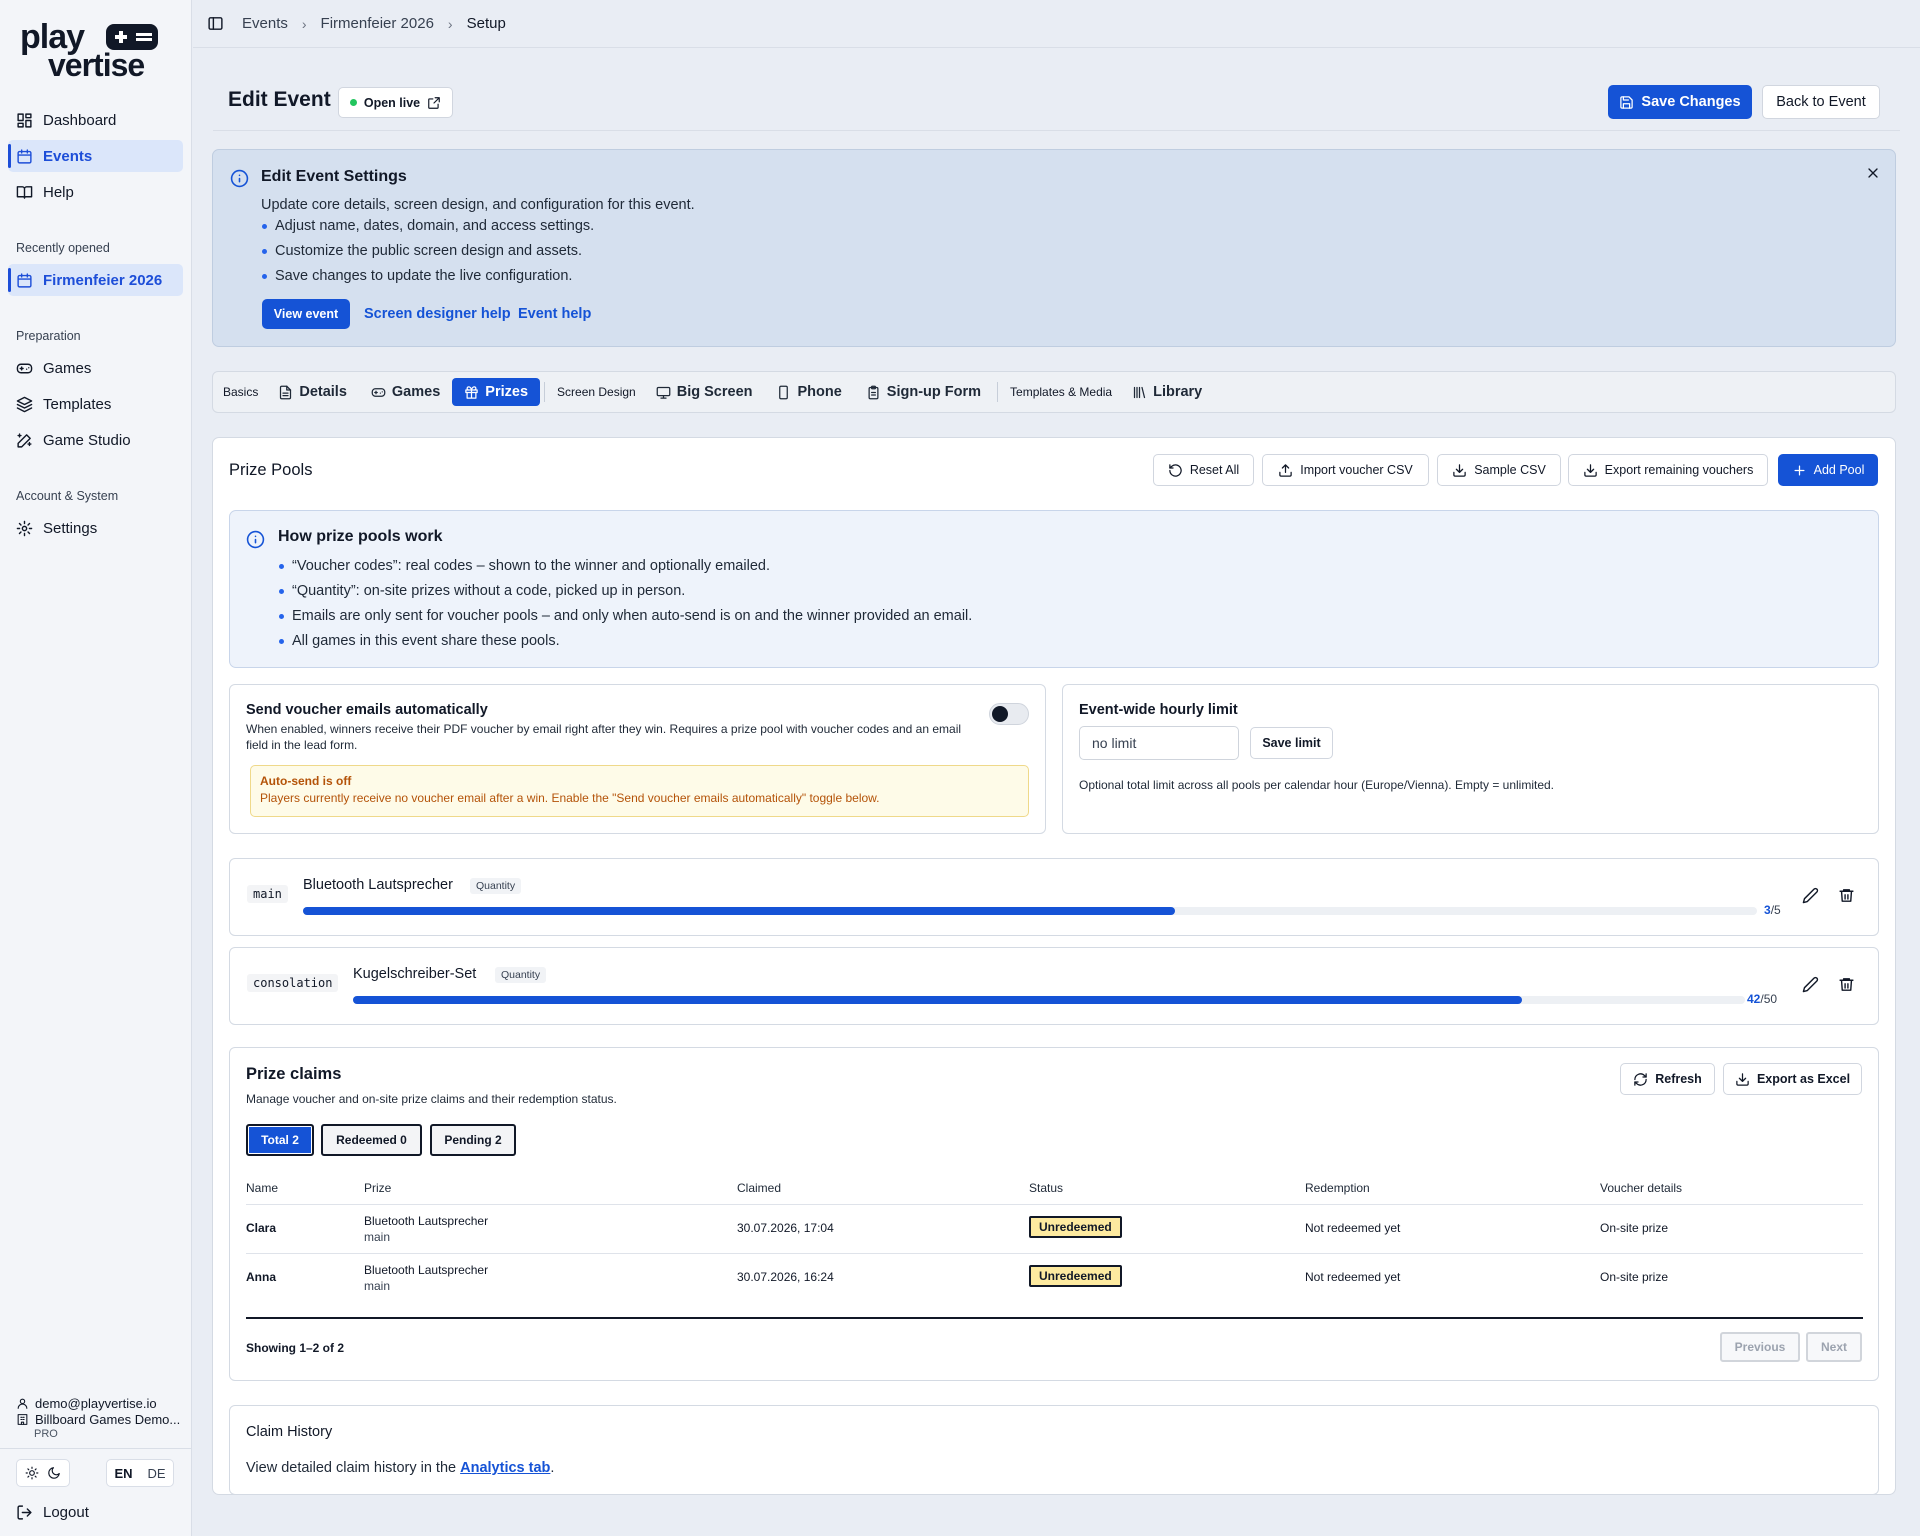 Image resolution: width=1920 pixels, height=1536 pixels. I want to click on add-pool-button: Add Pool, so click(1828, 470).